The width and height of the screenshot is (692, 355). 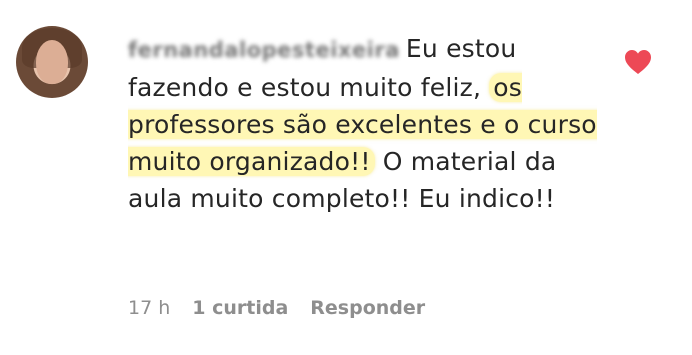 What do you see at coordinates (264, 50) in the screenshot?
I see `comment-username: fernandalopesteixeira` at bounding box center [264, 50].